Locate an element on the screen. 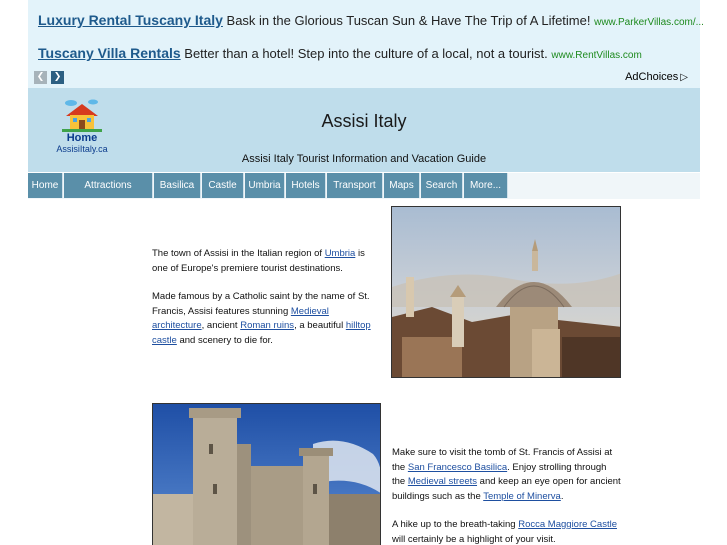 The width and height of the screenshot is (727, 545). roman-ruins-link: Roman ruins is located at coordinates (267, 325).